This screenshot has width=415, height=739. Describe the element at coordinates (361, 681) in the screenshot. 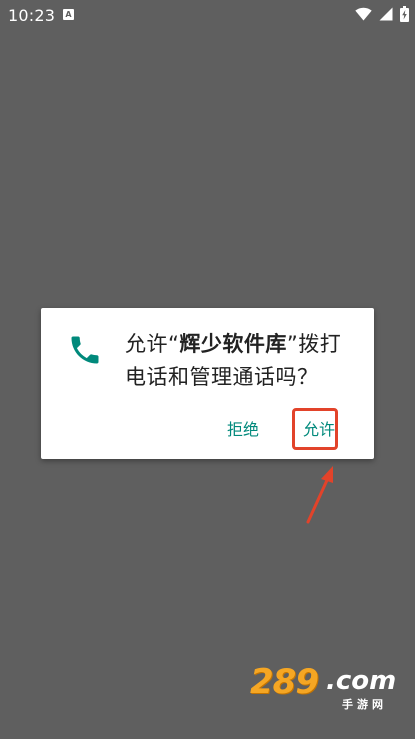

I see `watermark-domain: .com` at that location.